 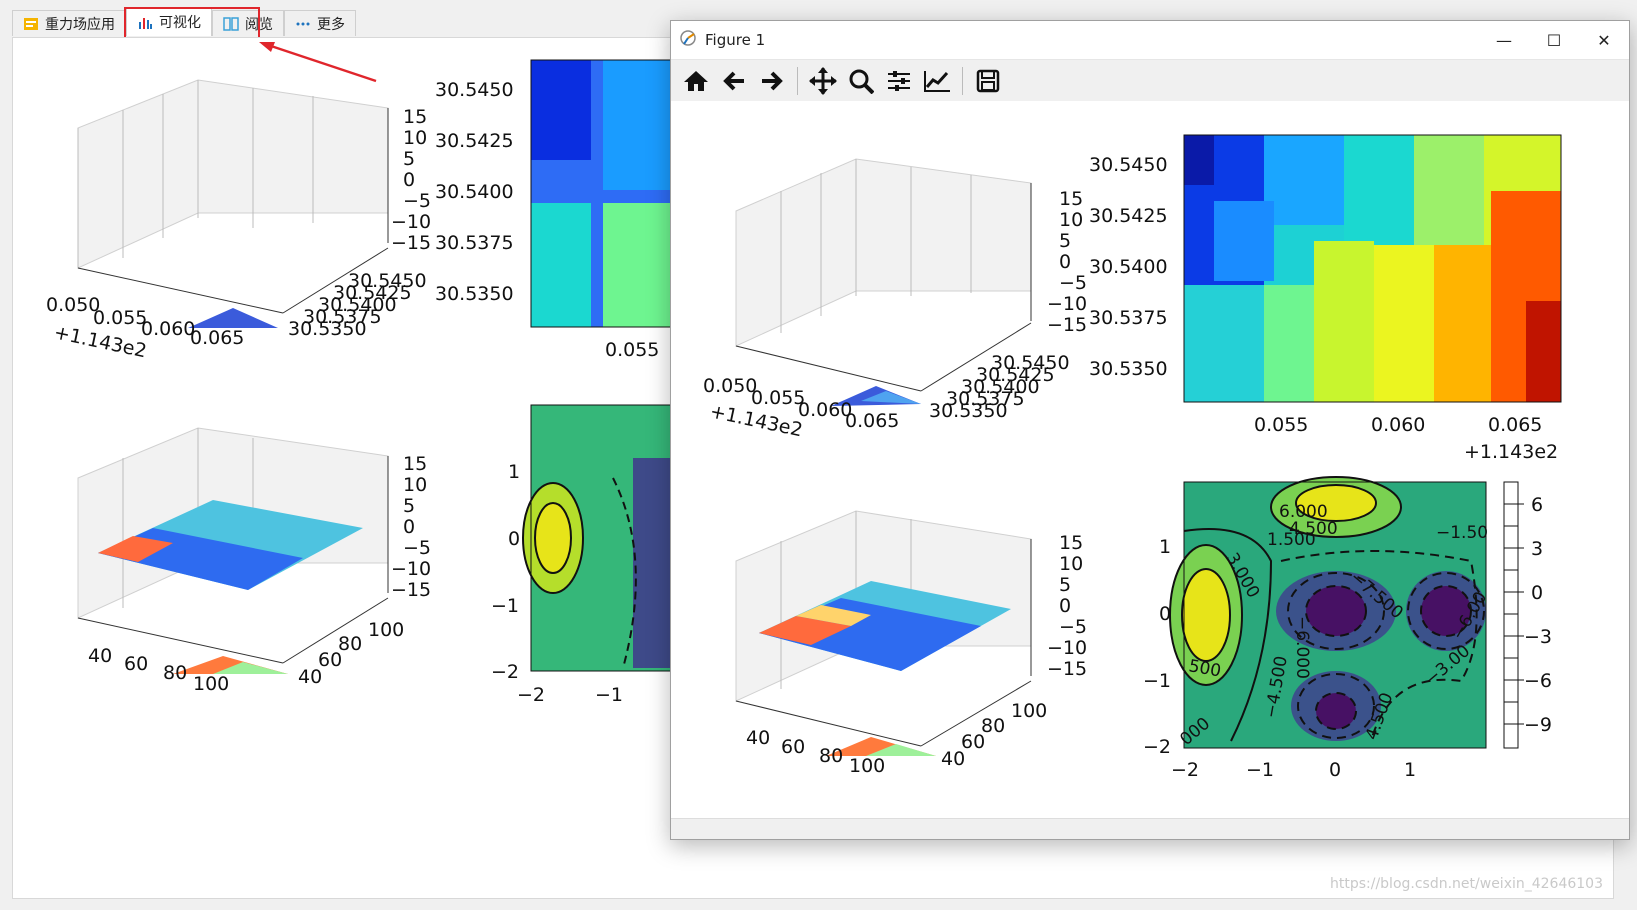 What do you see at coordinates (937, 81) in the screenshot?
I see `edit-axes-icon` at bounding box center [937, 81].